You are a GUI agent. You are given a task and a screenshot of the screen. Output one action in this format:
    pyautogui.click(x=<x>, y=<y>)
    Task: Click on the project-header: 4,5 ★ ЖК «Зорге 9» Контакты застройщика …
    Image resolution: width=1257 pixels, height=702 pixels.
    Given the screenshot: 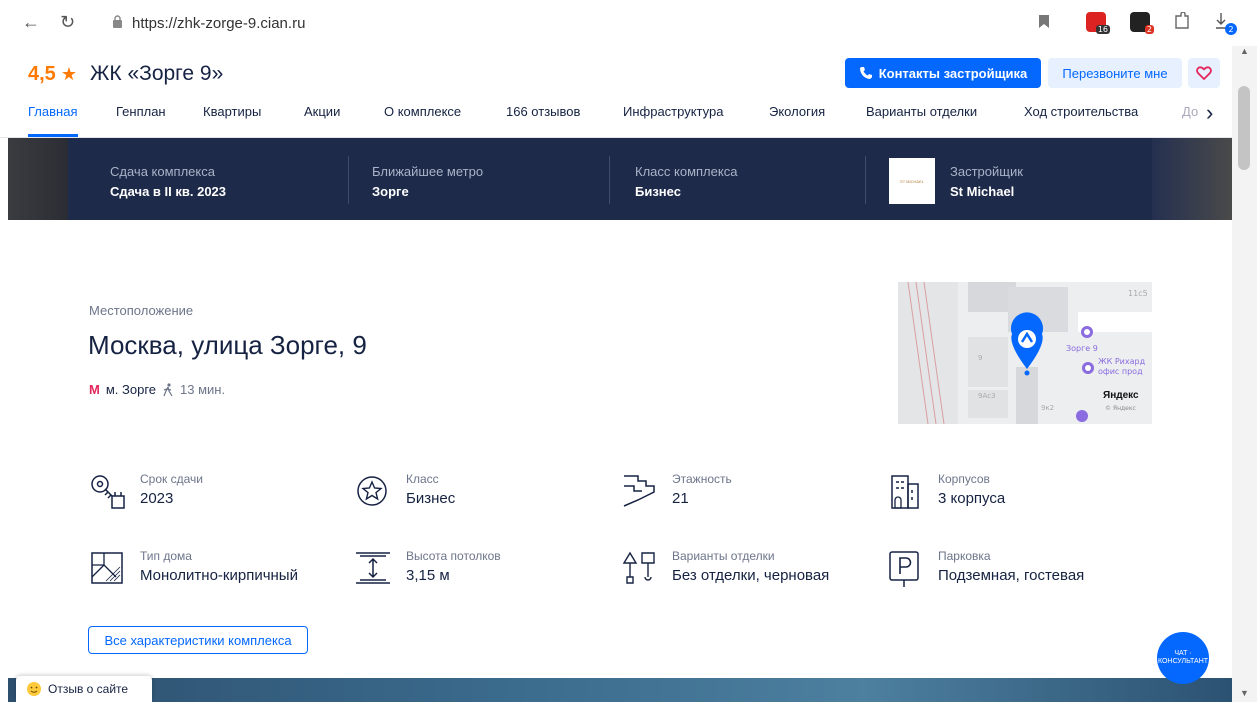 What is the action you would take?
    pyautogui.click(x=616, y=92)
    